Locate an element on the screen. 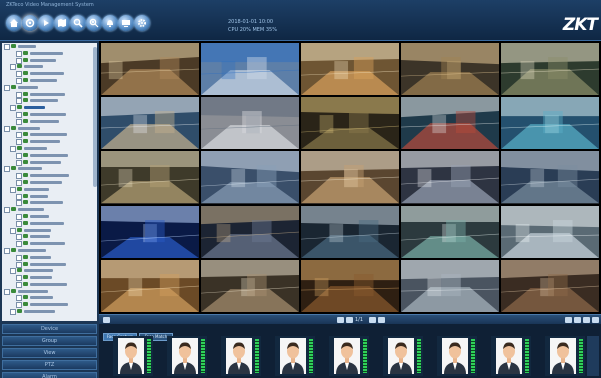 The width and height of the screenshot is (601, 378). playback-button is located at coordinates (46, 23).